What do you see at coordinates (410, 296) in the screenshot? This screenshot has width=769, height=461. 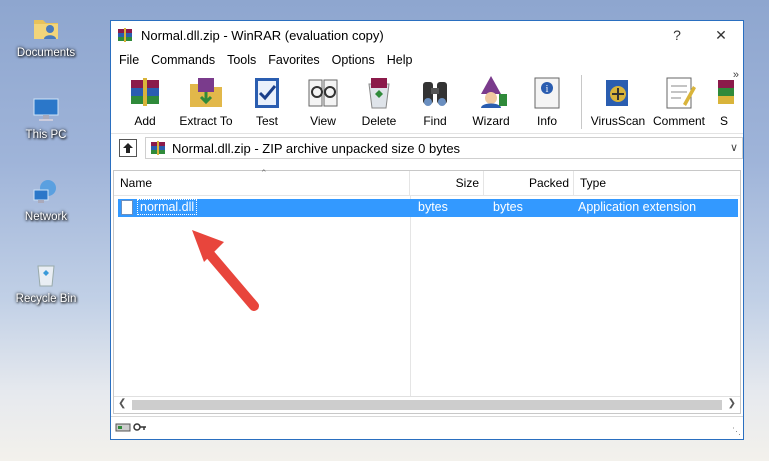 I see `column-divider` at bounding box center [410, 296].